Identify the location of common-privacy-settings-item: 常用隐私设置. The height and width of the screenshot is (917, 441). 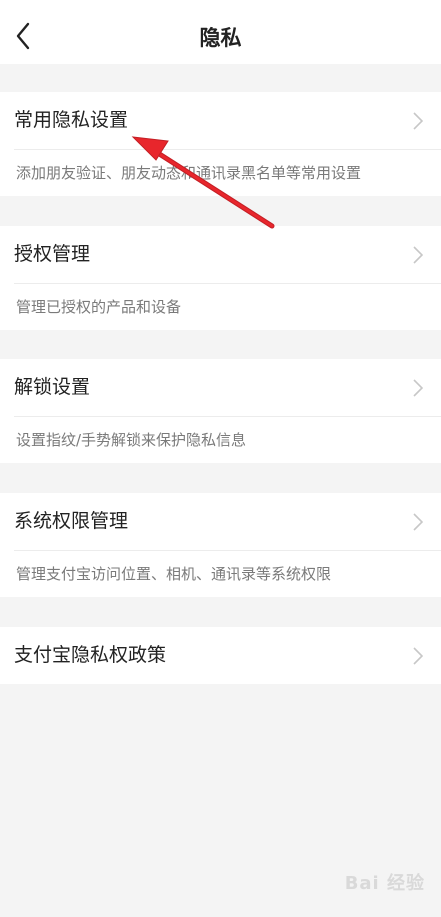
(220, 120).